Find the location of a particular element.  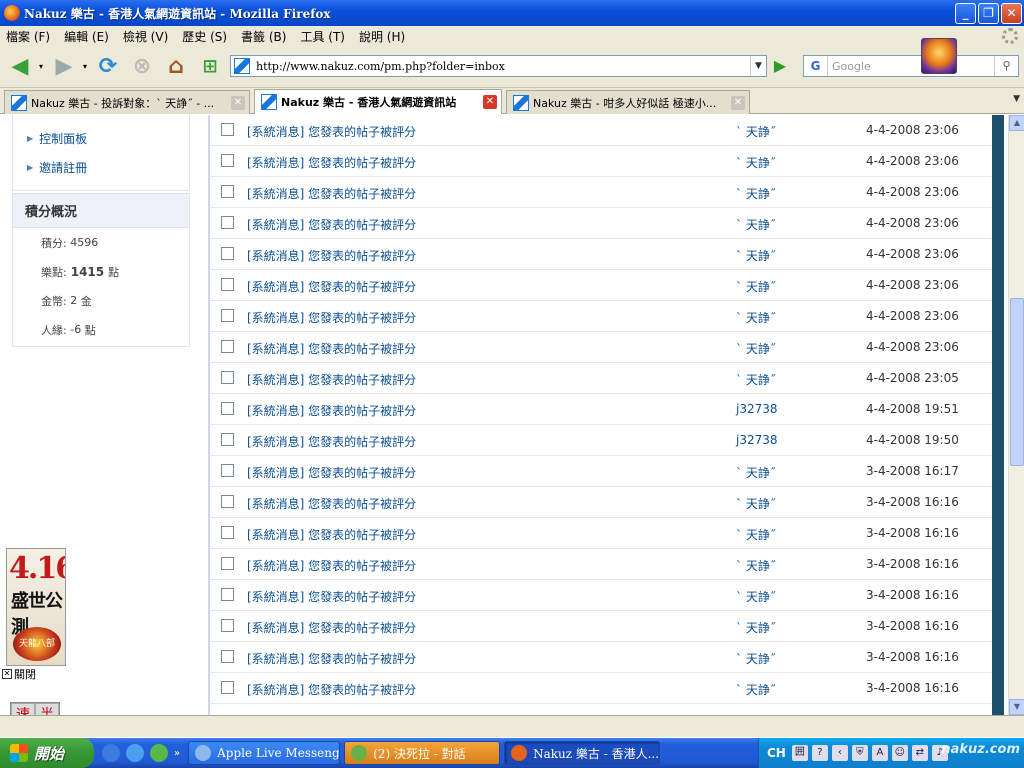

stop-icon: ⊗ is located at coordinates (142, 66).